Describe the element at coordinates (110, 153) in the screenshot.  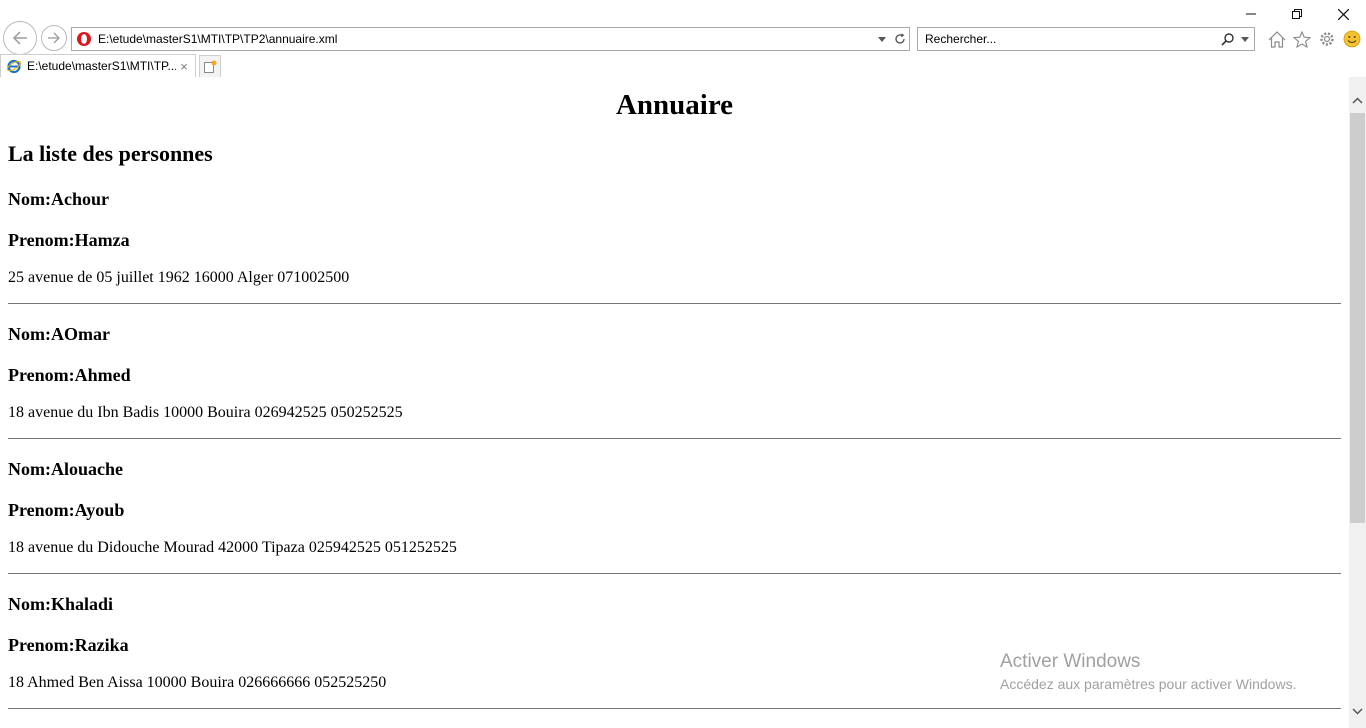
I see `list-title: La liste des personnes` at that location.